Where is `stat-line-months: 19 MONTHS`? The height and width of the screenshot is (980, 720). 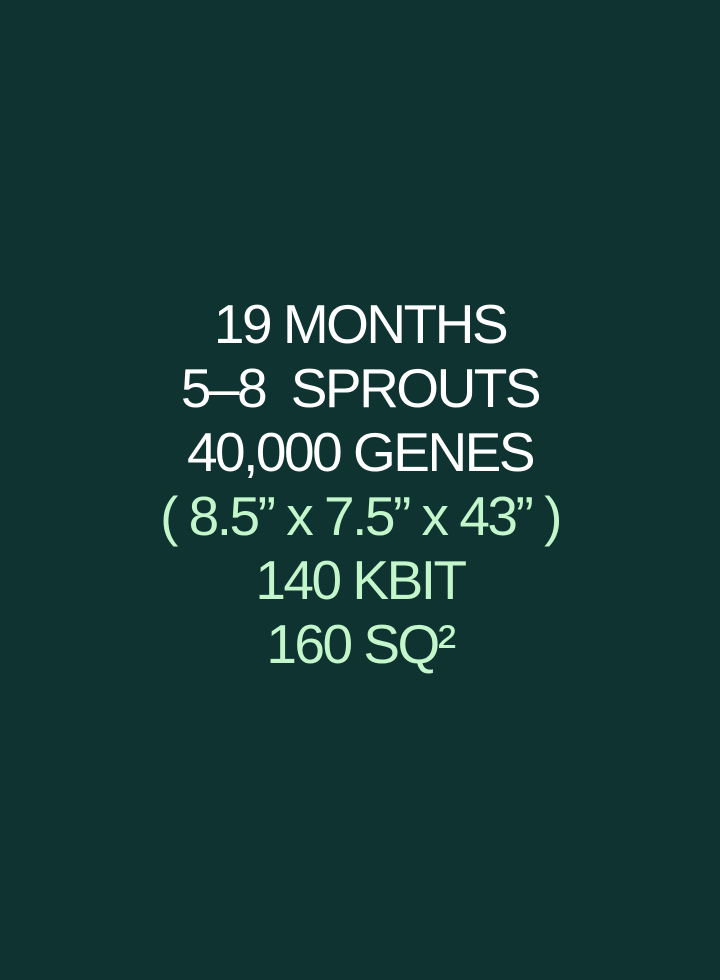 stat-line-months: 19 MONTHS is located at coordinates (361, 324).